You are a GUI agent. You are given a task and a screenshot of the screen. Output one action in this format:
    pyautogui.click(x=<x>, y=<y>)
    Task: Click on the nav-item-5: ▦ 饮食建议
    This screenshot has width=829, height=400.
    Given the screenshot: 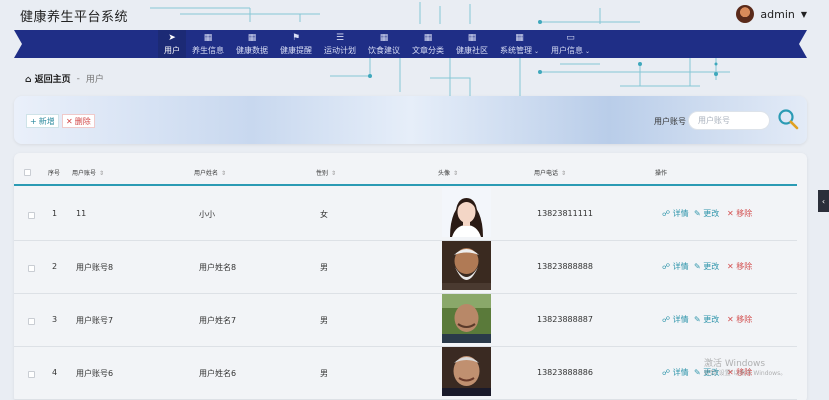 What is the action you would take?
    pyautogui.click(x=384, y=44)
    